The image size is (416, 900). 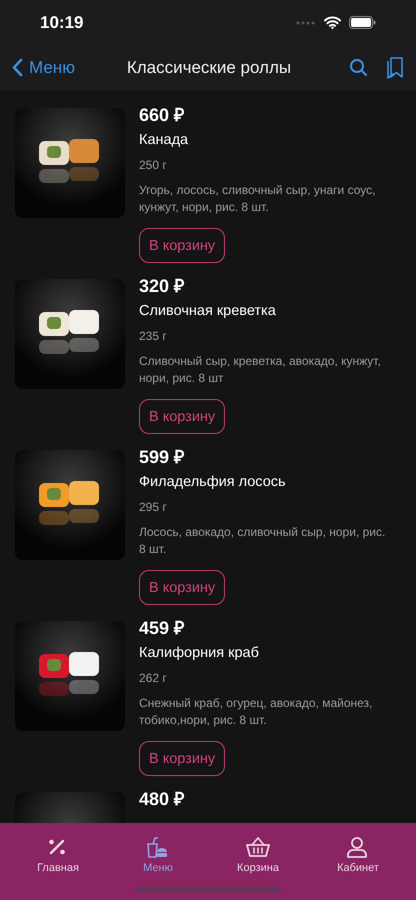 I want to click on search-icon, so click(x=358, y=67).